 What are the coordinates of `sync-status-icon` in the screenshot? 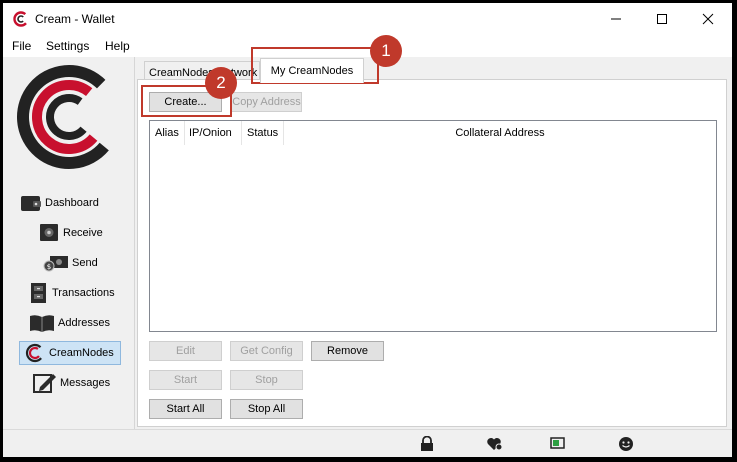 It's located at (558, 443).